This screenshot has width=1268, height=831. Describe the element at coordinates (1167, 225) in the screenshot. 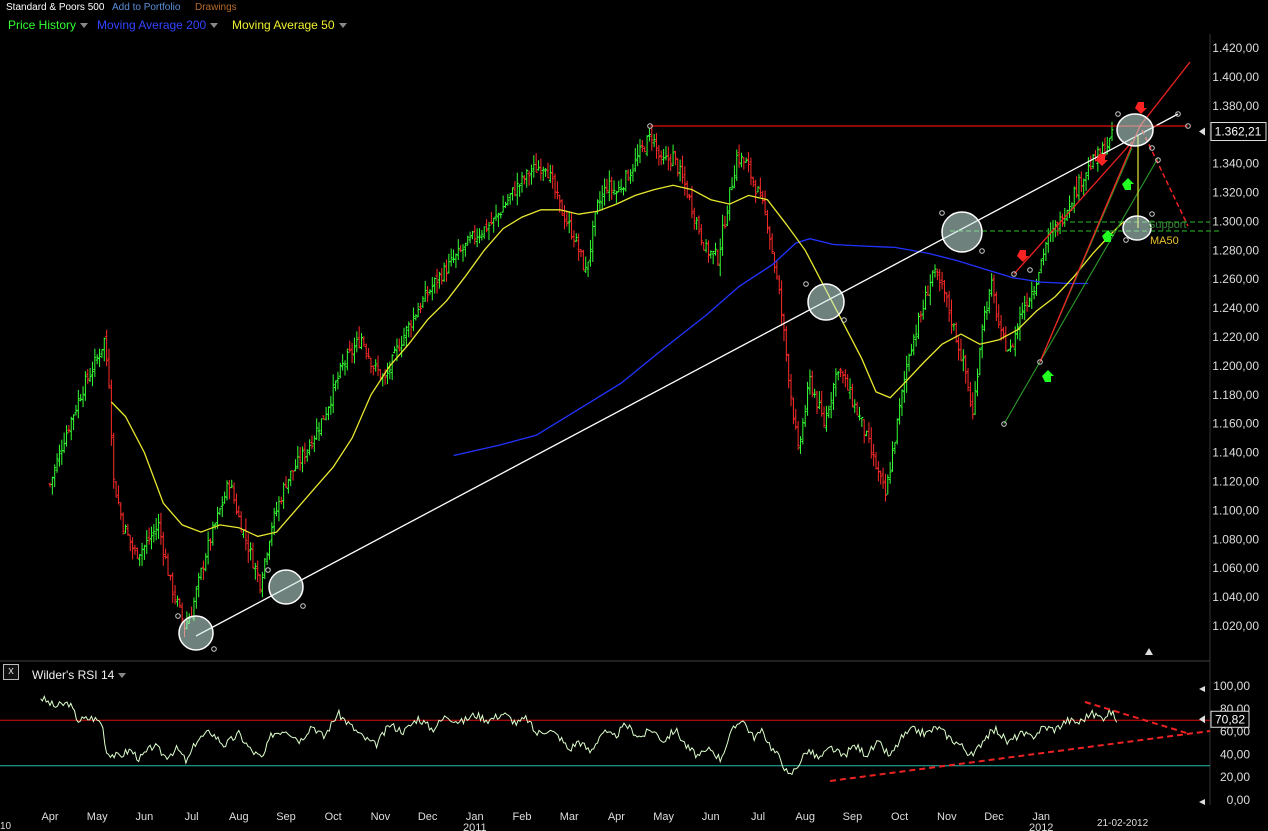

I see `support-label: Support` at that location.